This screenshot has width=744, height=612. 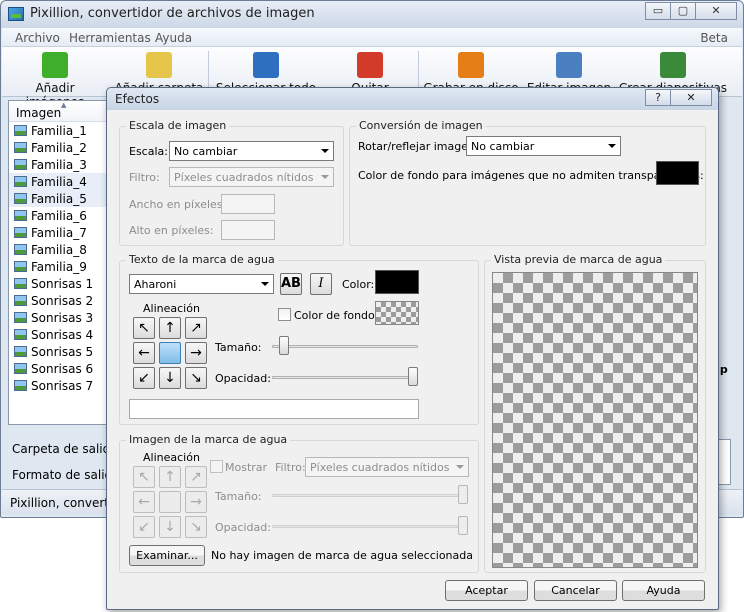 I want to click on font-select: Aharoni, so click(x=201, y=284).